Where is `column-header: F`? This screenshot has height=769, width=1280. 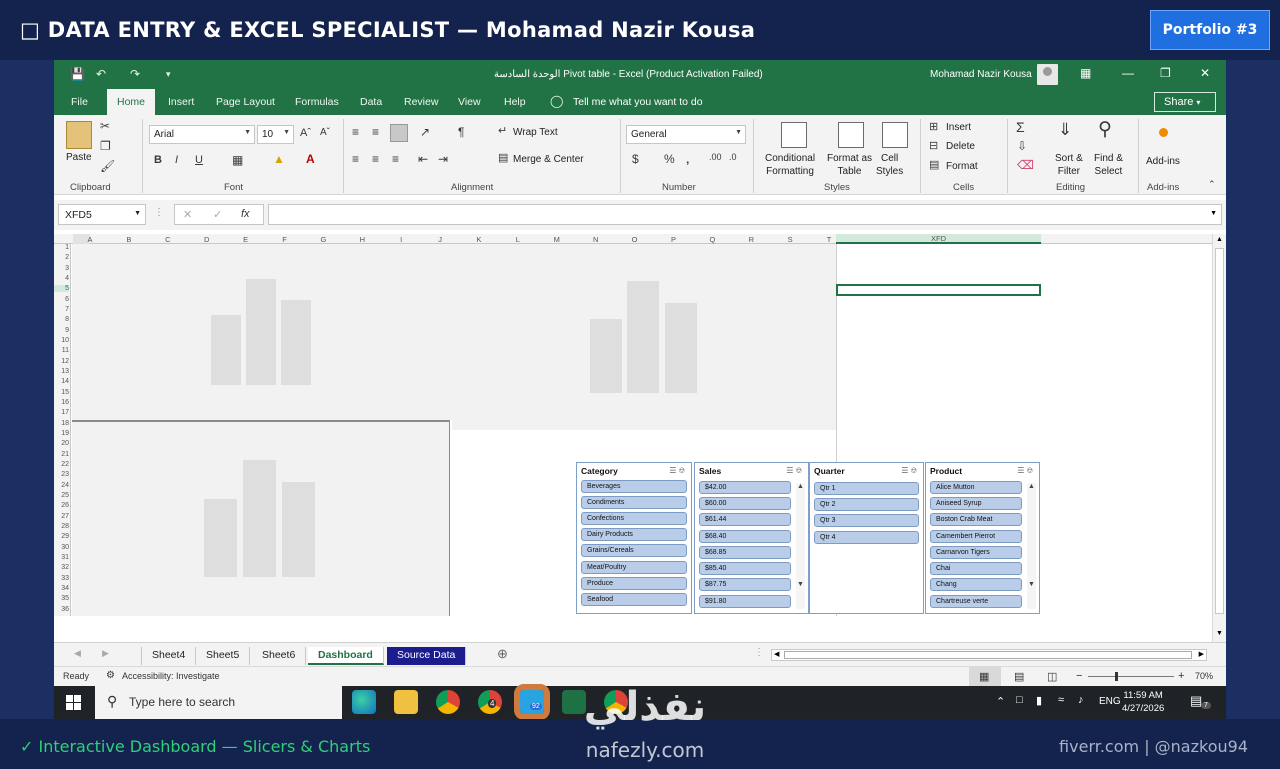 column-header: F is located at coordinates (285, 239).